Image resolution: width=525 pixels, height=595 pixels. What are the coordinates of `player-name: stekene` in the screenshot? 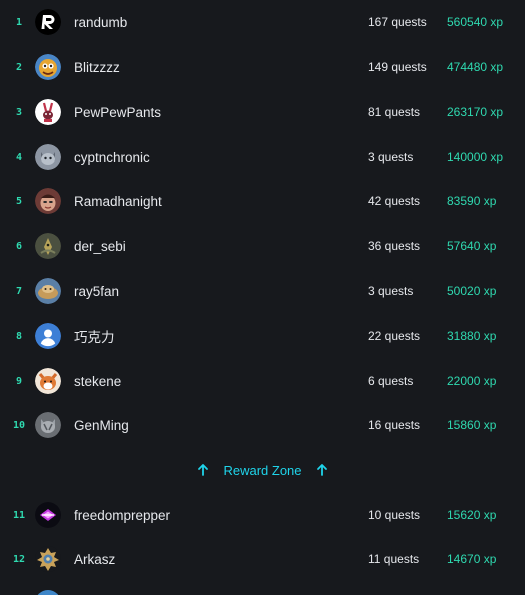 It's located at (97, 381).